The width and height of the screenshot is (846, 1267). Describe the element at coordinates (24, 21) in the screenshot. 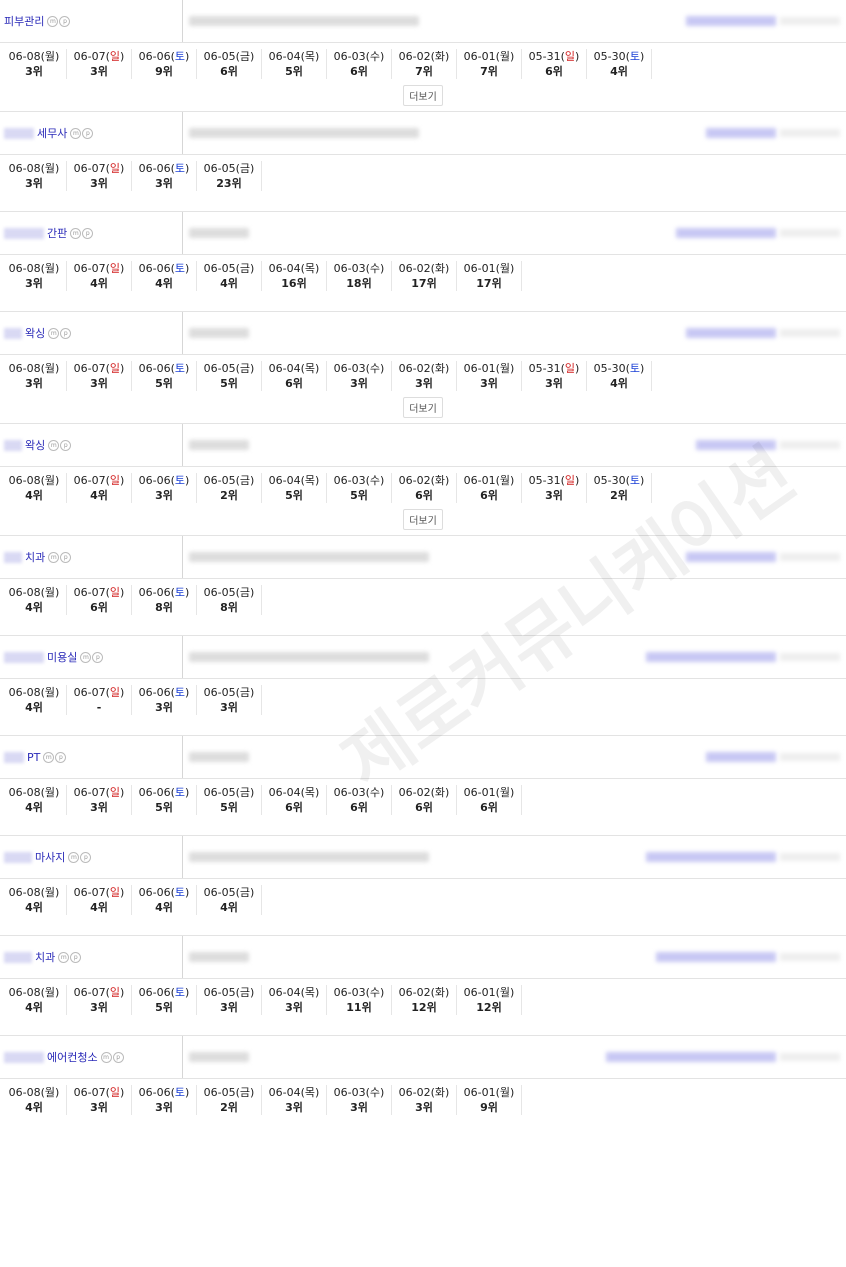

I see `keyword-link: 피부관리` at that location.